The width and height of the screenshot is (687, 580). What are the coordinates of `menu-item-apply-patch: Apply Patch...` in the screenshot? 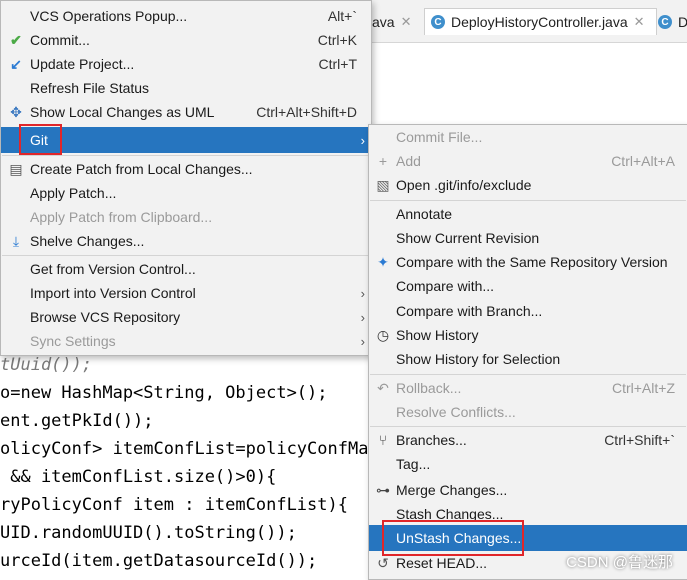 It's located at (186, 193).